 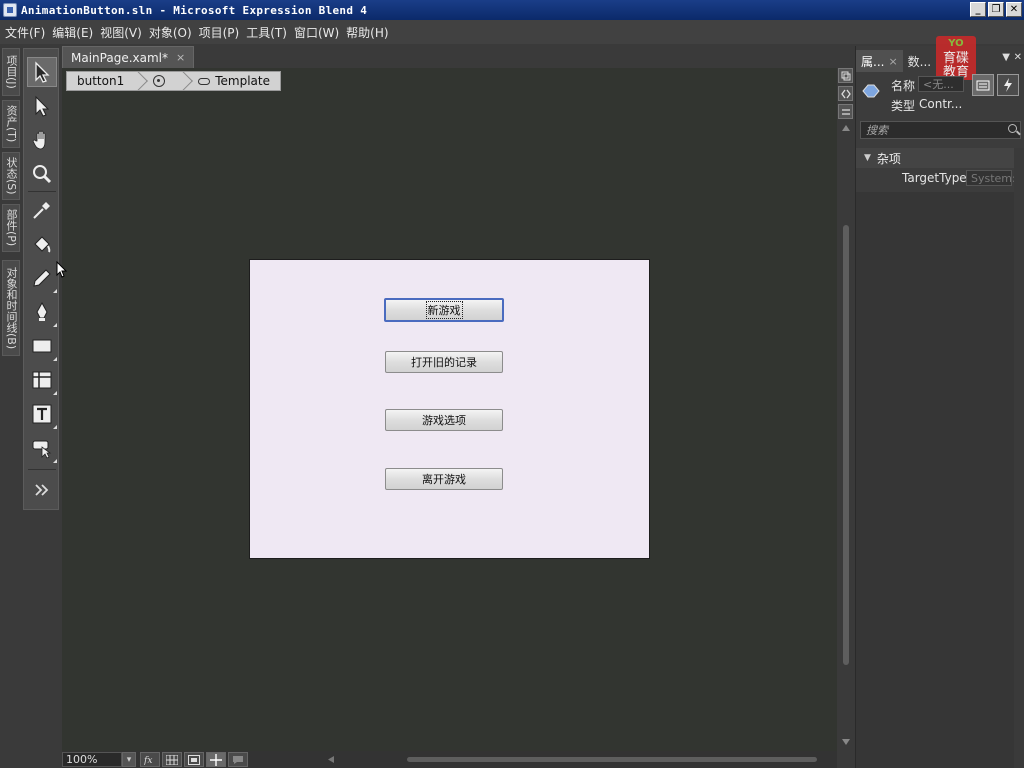 What do you see at coordinates (42, 191) in the screenshot?
I see `tool-separator` at bounding box center [42, 191].